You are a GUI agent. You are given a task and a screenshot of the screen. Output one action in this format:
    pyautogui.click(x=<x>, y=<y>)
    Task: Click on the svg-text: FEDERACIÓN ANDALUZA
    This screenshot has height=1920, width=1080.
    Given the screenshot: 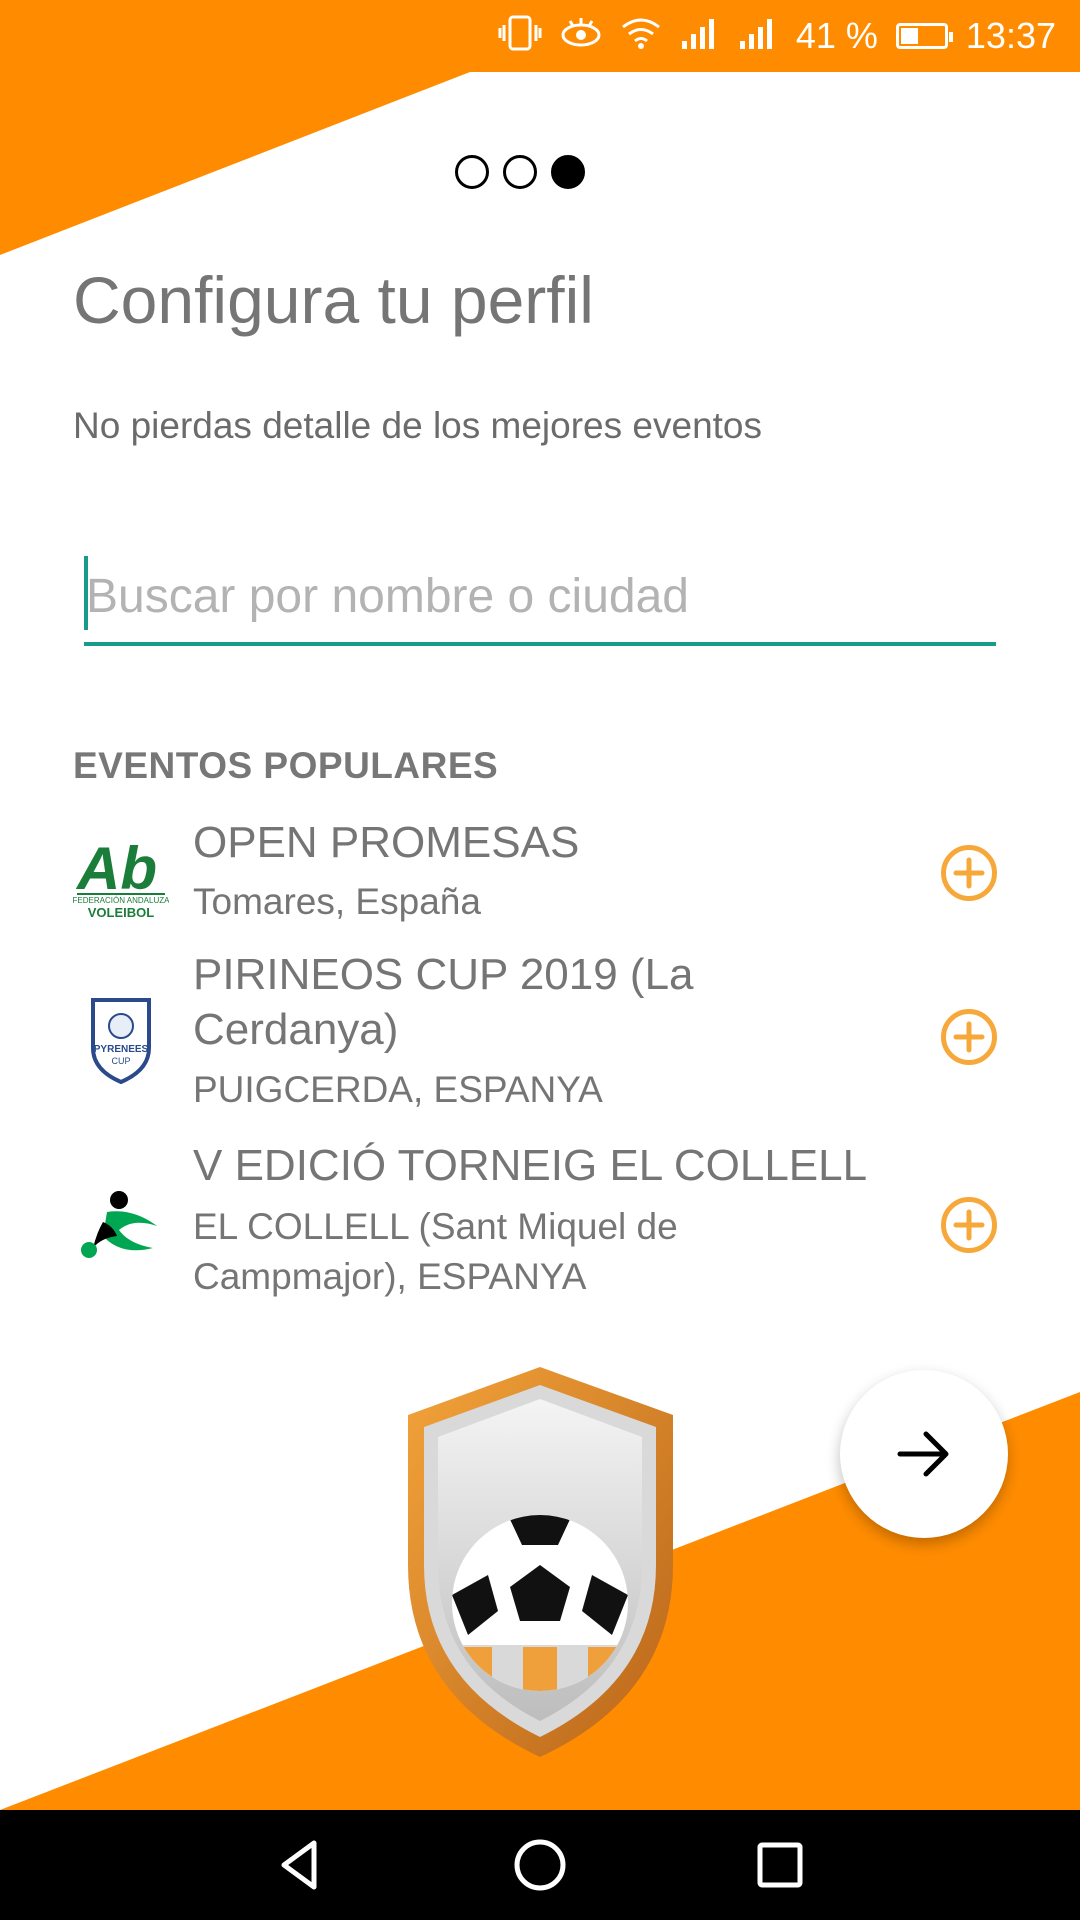 What is the action you would take?
    pyautogui.click(x=121, y=900)
    